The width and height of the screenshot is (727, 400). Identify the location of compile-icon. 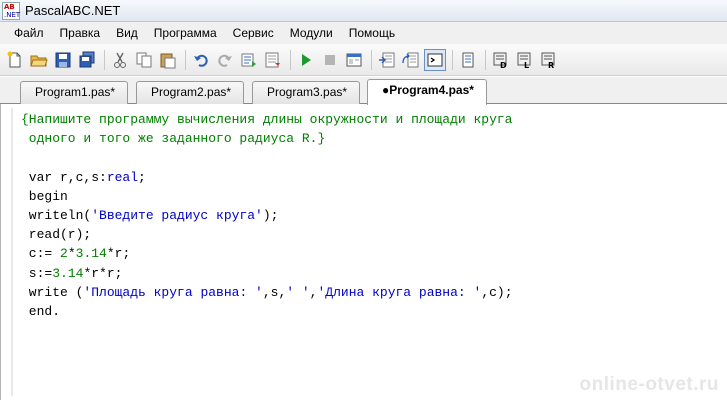
(249, 60).